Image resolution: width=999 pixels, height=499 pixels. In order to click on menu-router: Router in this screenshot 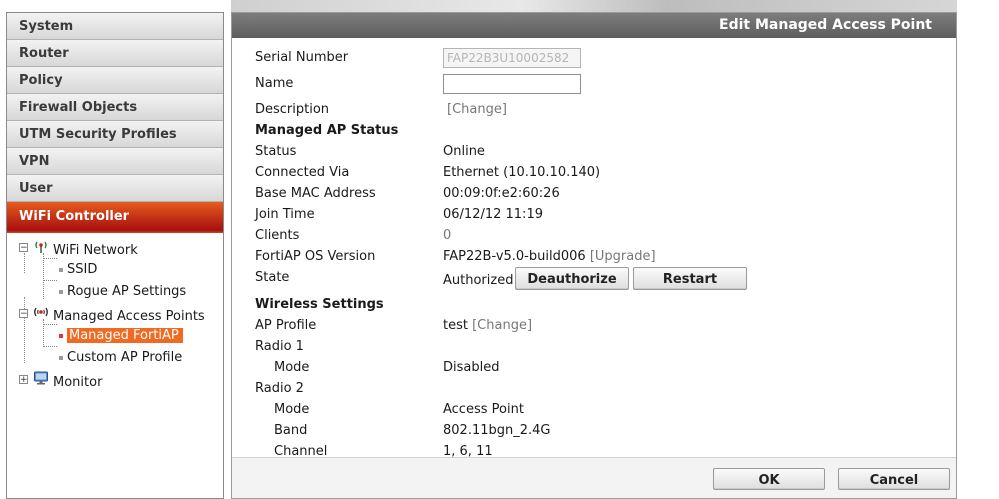, I will do `click(115, 53)`.